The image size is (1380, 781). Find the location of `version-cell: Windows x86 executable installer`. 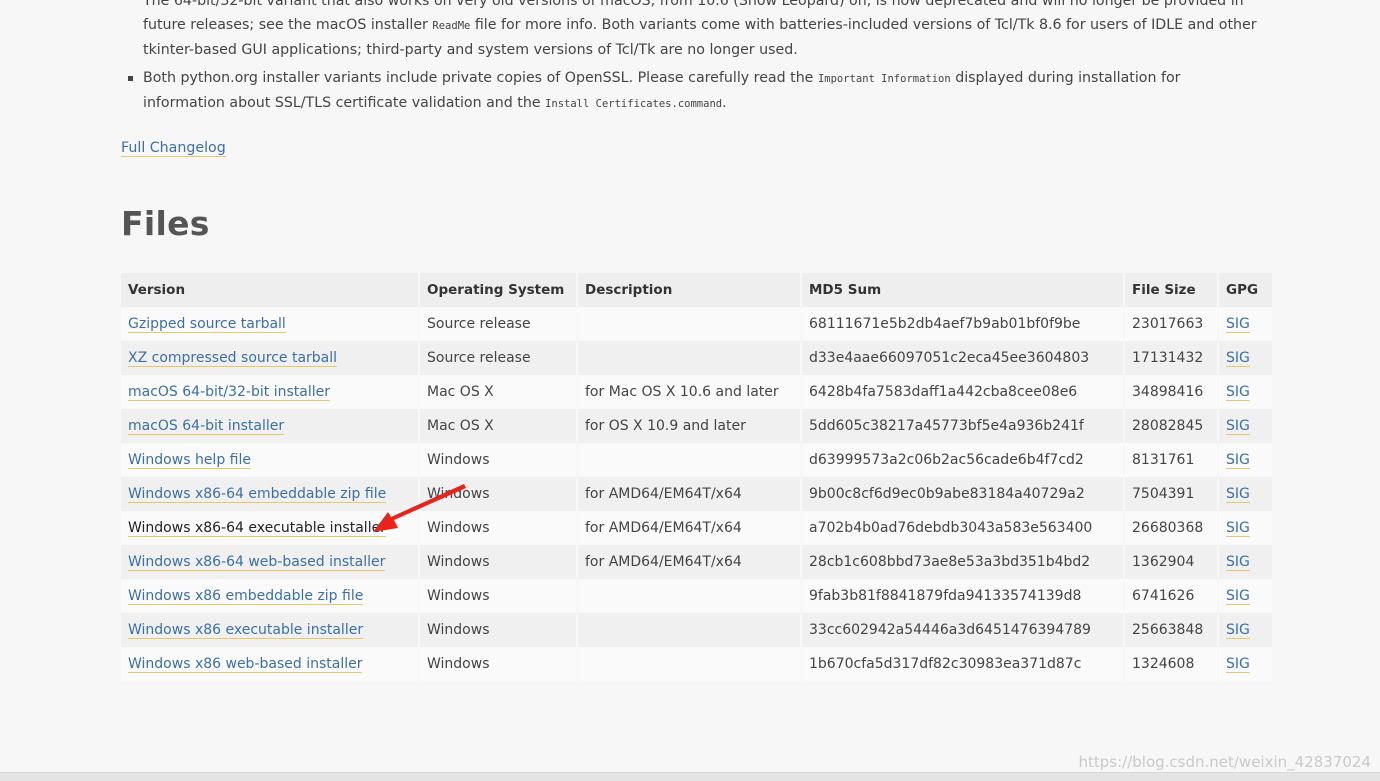

version-cell: Windows x86 executable installer is located at coordinates (270, 630).